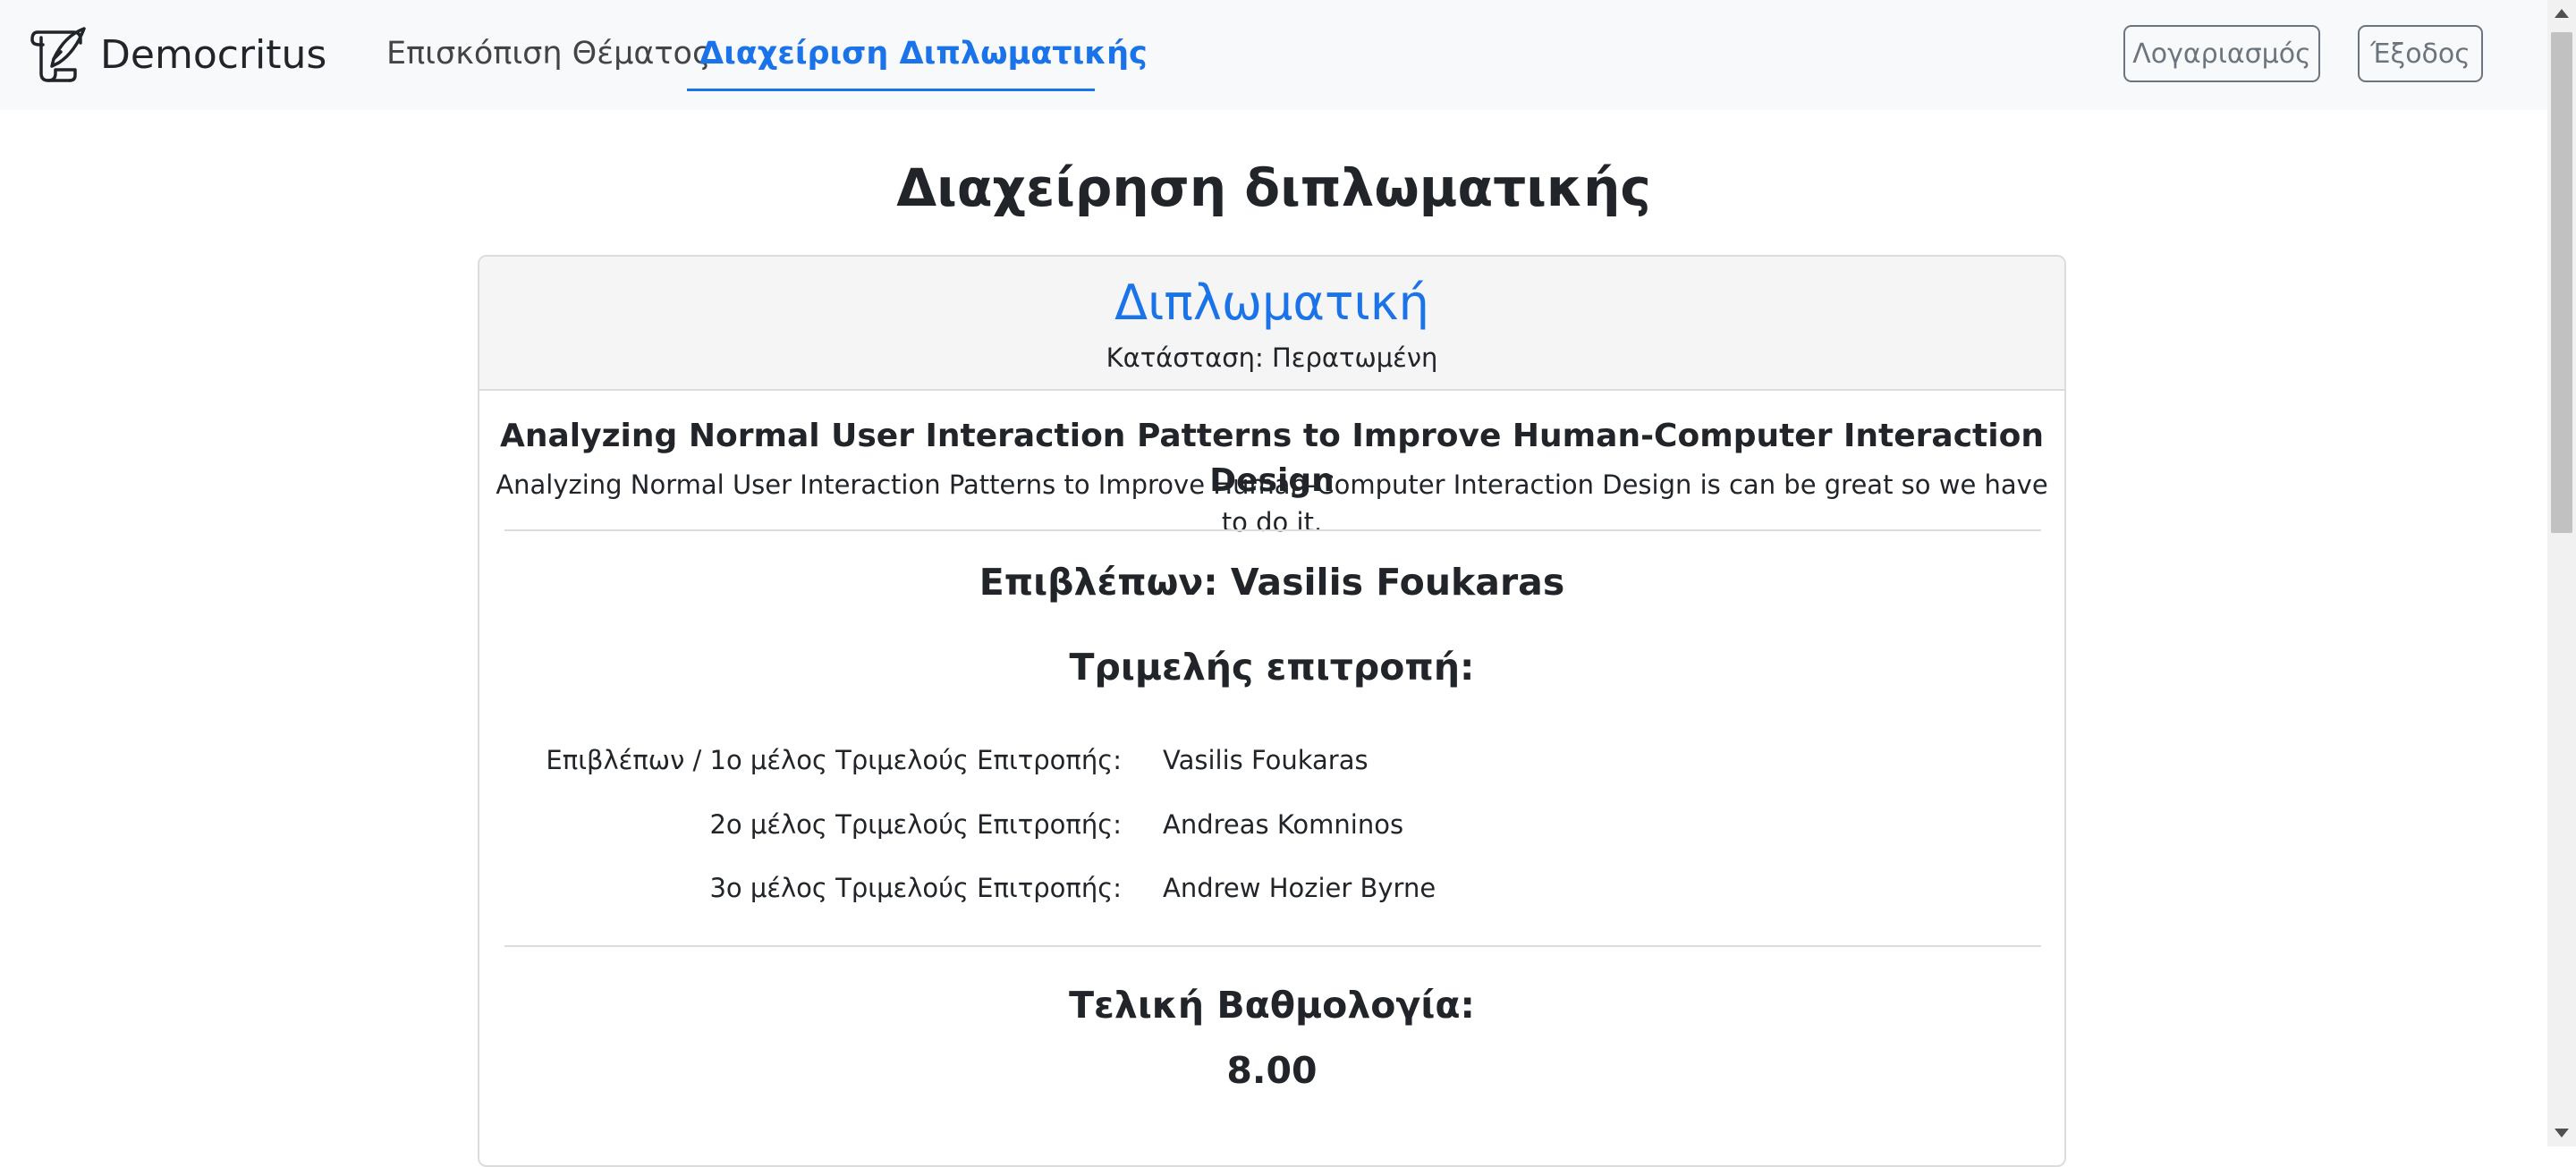 This screenshot has width=2576, height=1167. I want to click on account-button: Λογαριασμός, so click(2221, 53).